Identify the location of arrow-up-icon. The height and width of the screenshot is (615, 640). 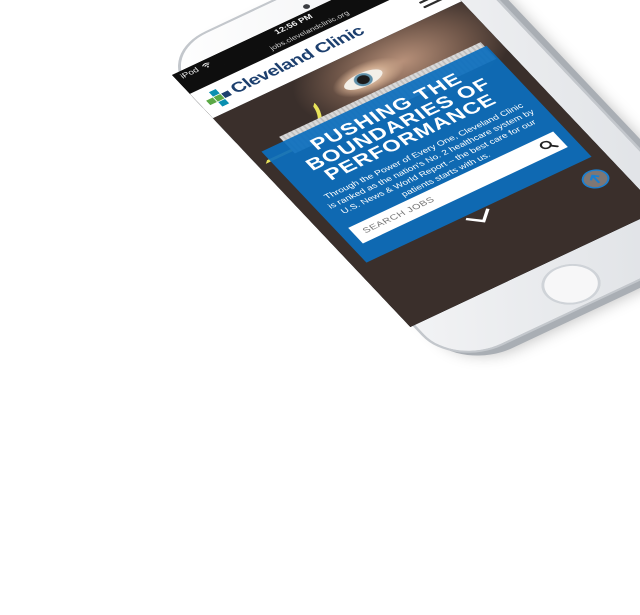
(595, 179).